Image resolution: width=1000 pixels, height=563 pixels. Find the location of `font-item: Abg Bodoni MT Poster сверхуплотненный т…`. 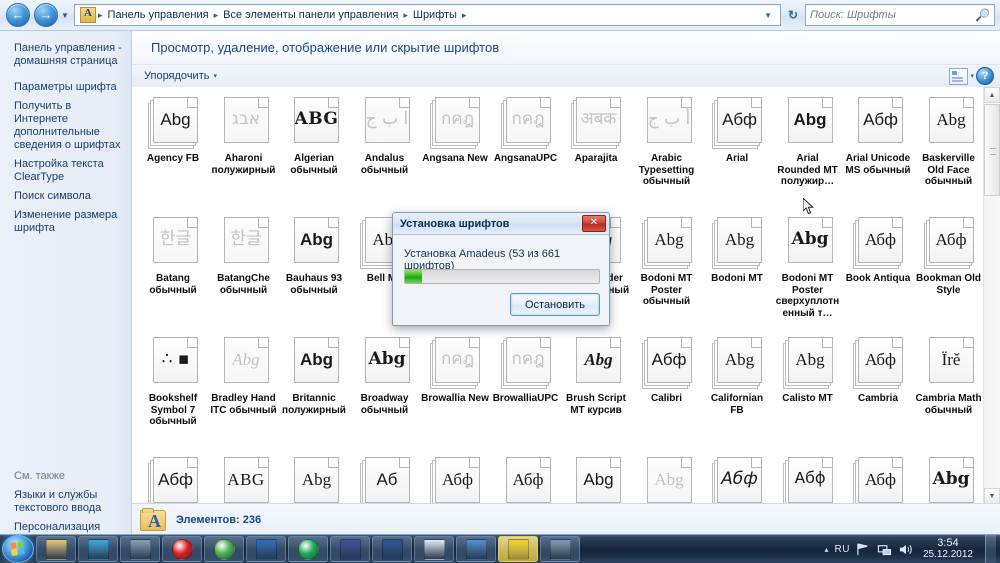

font-item: Abg Bodoni MT Poster сверхуплотненный т… is located at coordinates (808, 273).